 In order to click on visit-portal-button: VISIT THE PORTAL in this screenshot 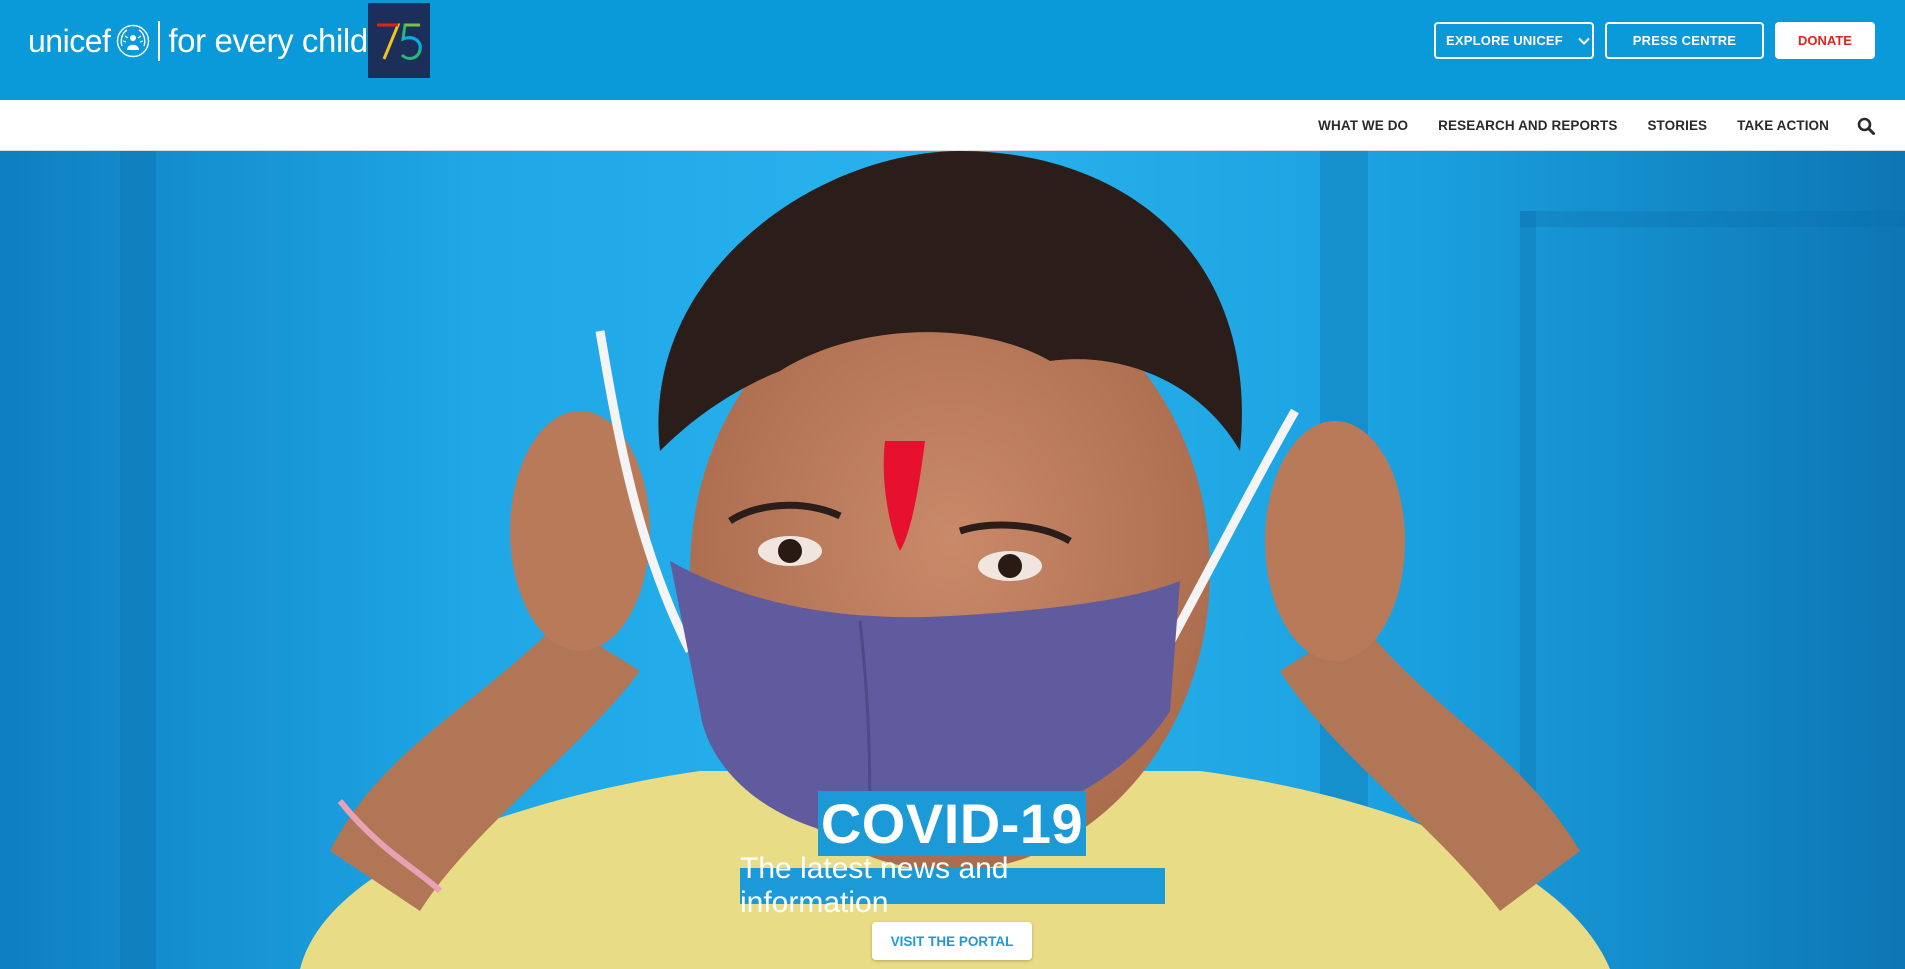, I will do `click(952, 941)`.